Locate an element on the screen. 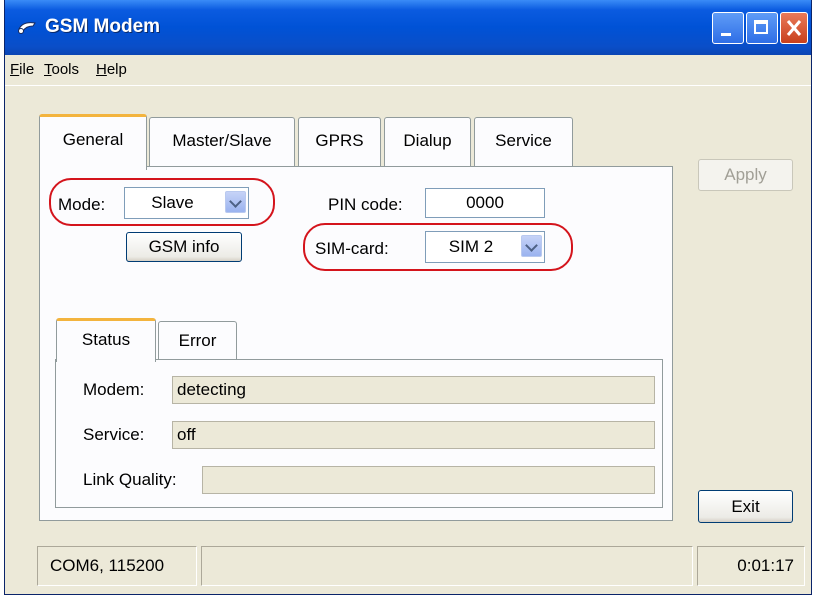  mode-label: Mode: is located at coordinates (82, 204).